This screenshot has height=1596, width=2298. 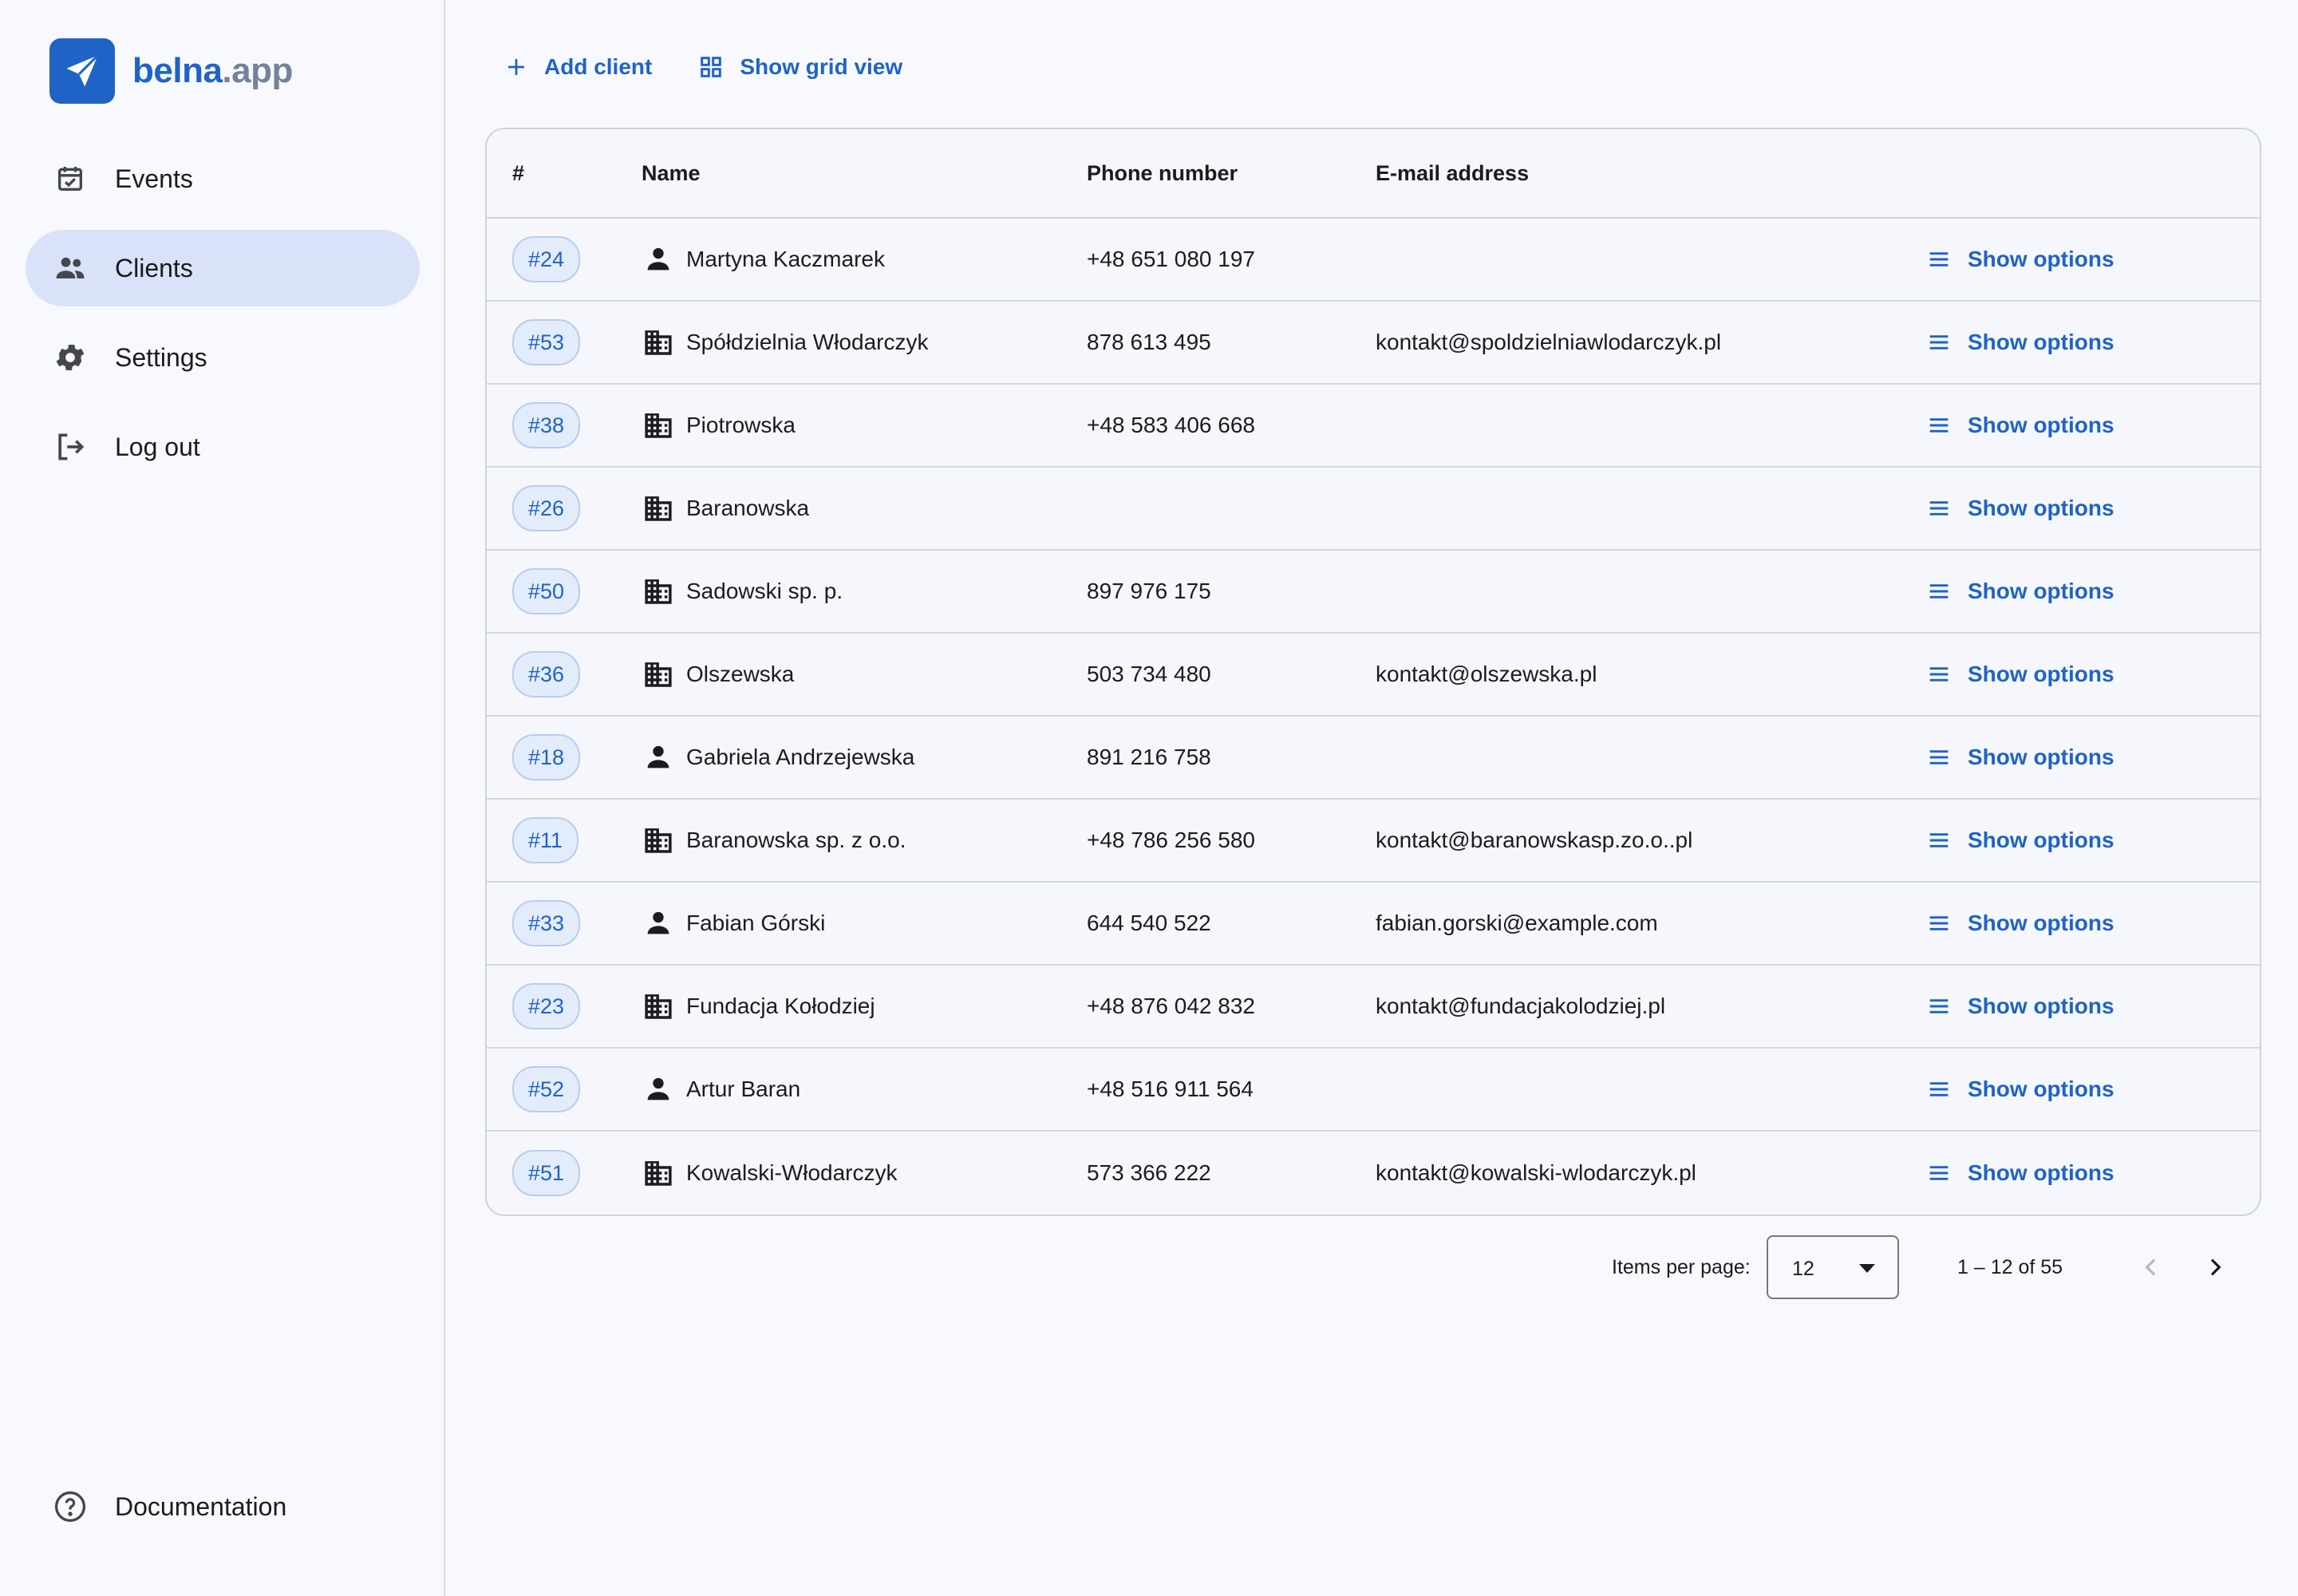 I want to click on phone-cell: +48 876 042 832, so click(x=1171, y=1006).